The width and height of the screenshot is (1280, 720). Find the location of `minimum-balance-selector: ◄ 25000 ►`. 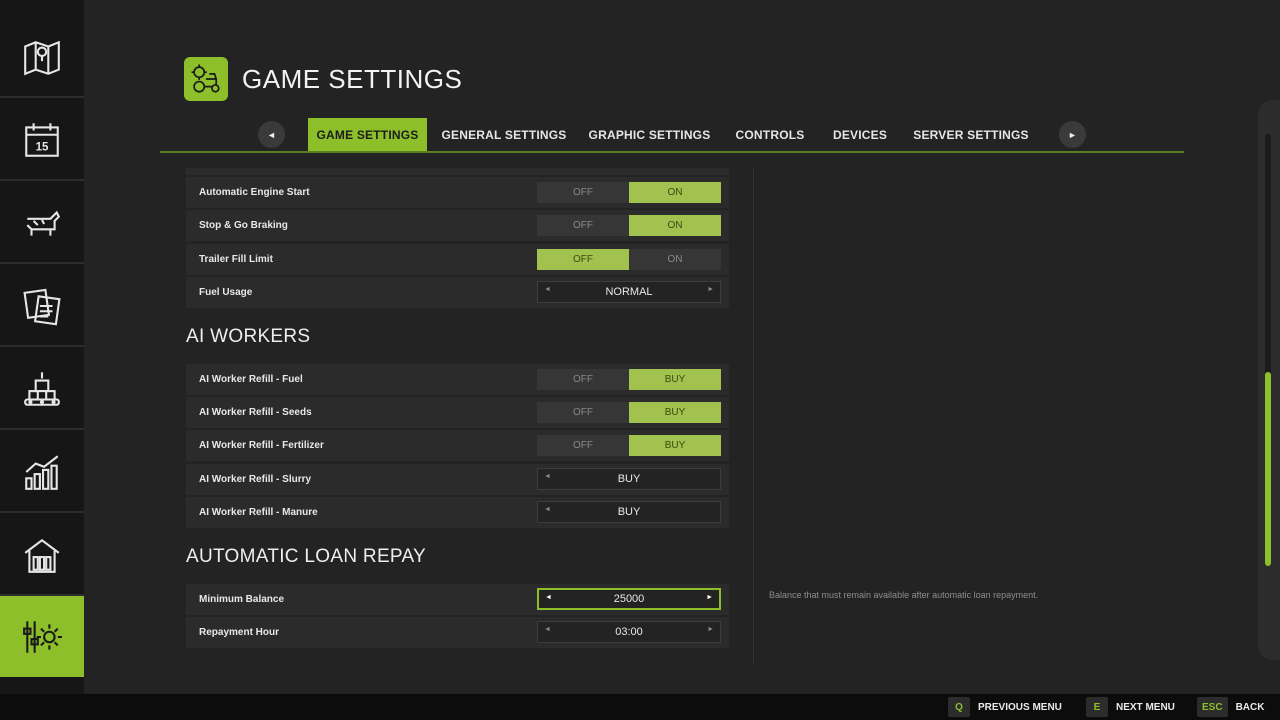

minimum-balance-selector: ◄ 25000 ► is located at coordinates (629, 599).